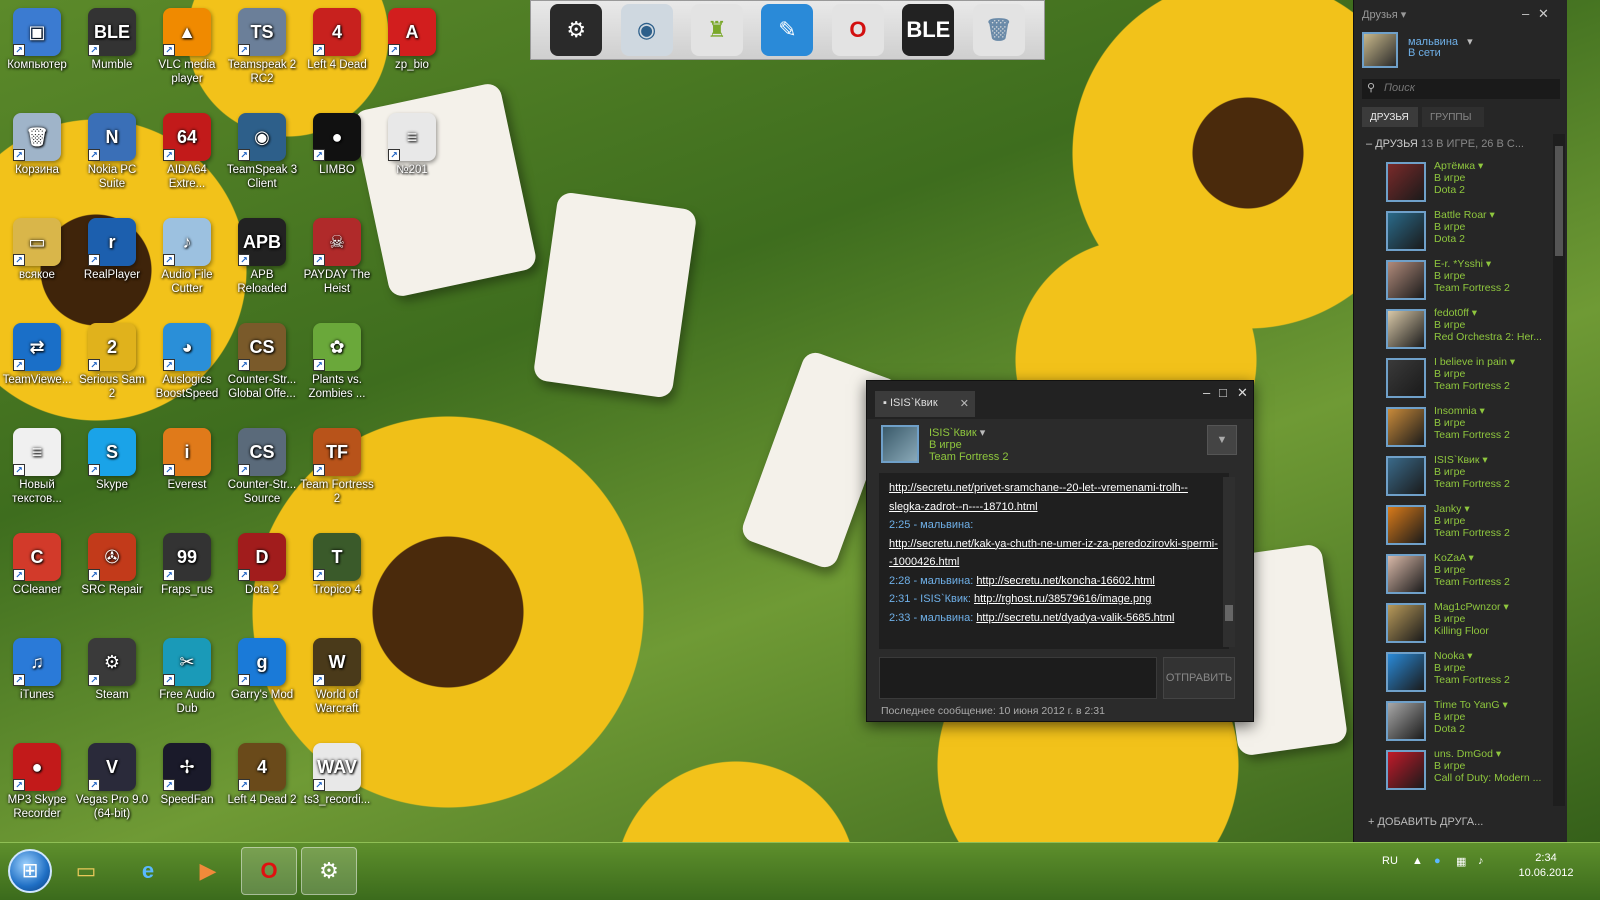 The height and width of the screenshot is (900, 1600). I want to click on opera-dock-icon: O, so click(857, 30).